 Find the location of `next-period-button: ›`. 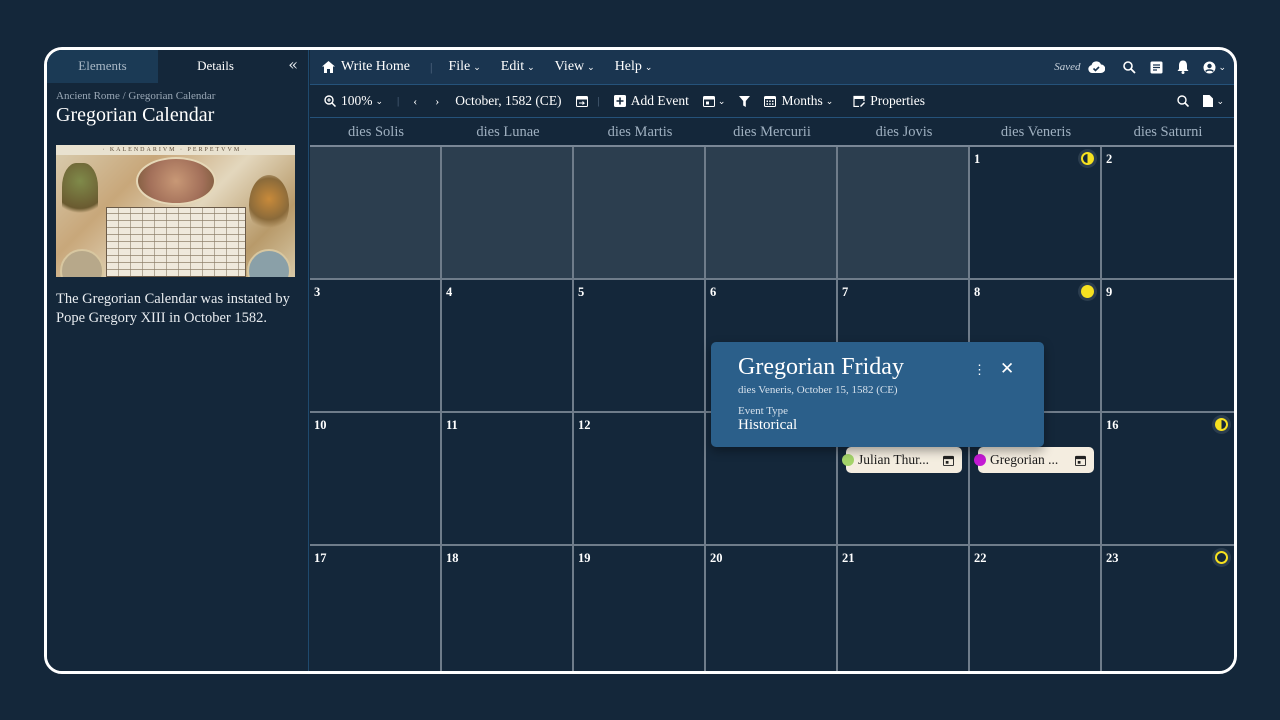

next-period-button: › is located at coordinates (437, 101).